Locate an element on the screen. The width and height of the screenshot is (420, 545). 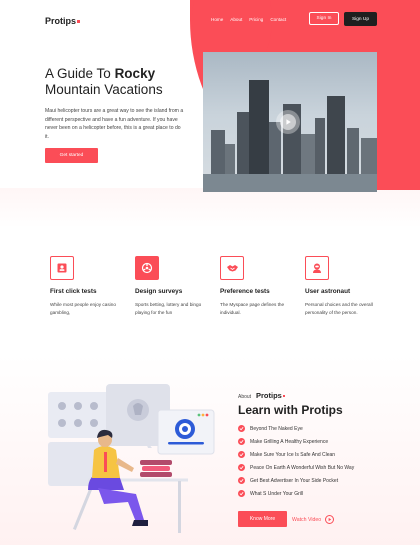
main-nav: Home About Pricing Contact is located at coordinates (248, 19).